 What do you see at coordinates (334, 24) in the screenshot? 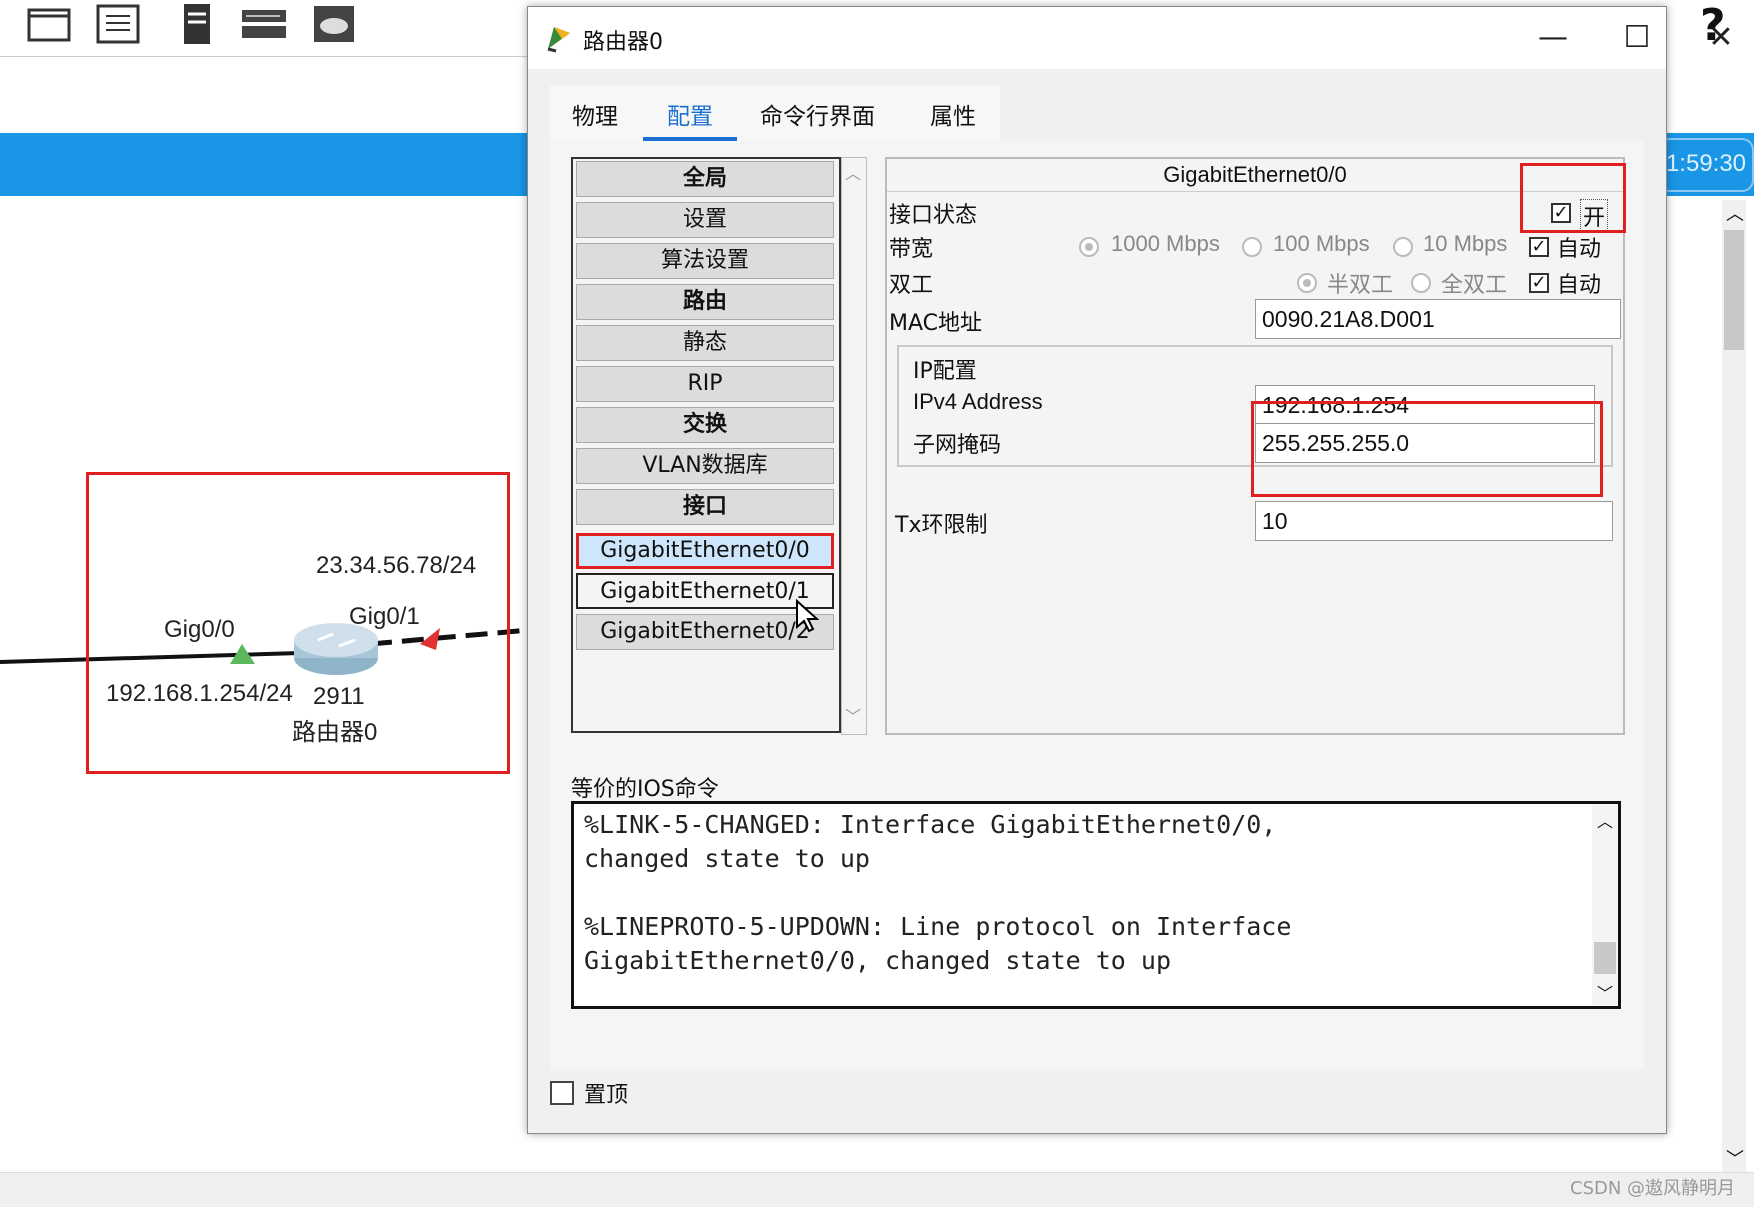
I see `cloud-device-icon` at bounding box center [334, 24].